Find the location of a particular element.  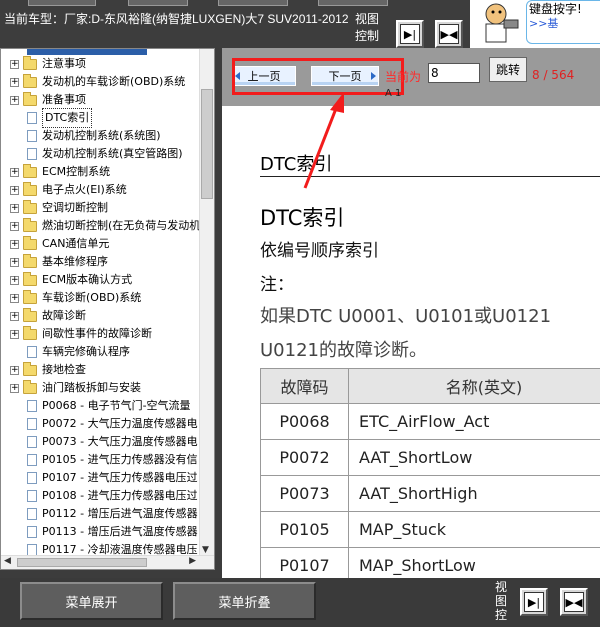

tree-folder-item: + 准备事项 is located at coordinates (100, 100).